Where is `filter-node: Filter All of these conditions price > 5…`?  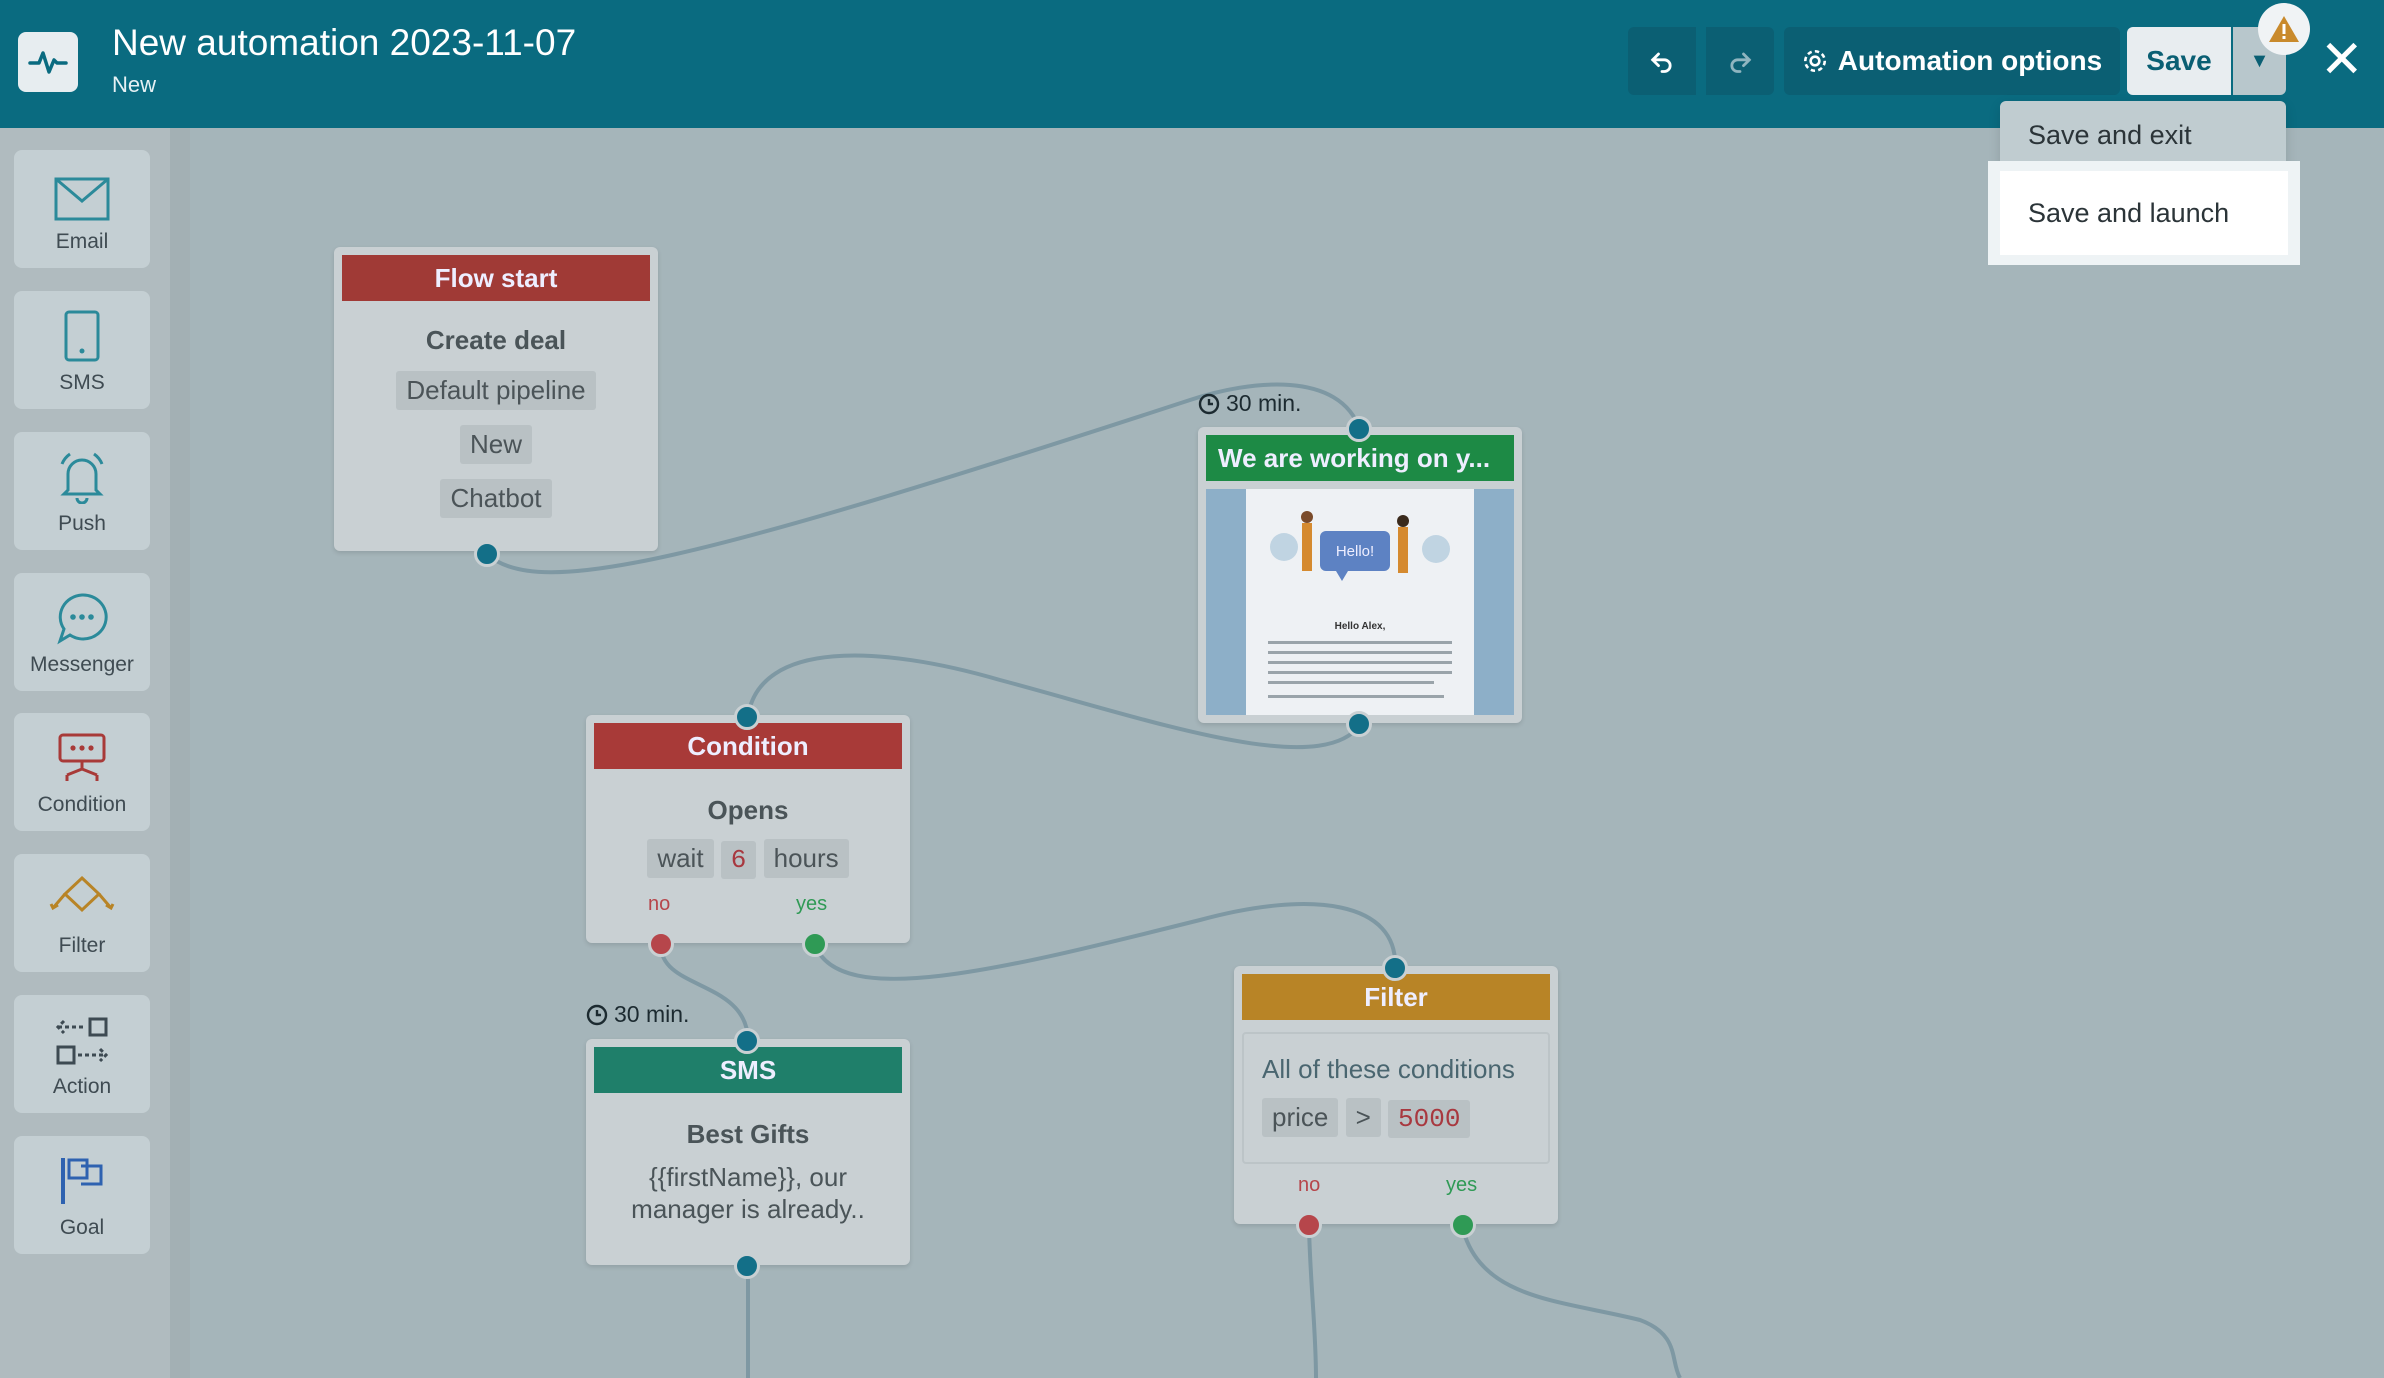
filter-node: Filter All of these conditions price > 5… is located at coordinates (1396, 1095).